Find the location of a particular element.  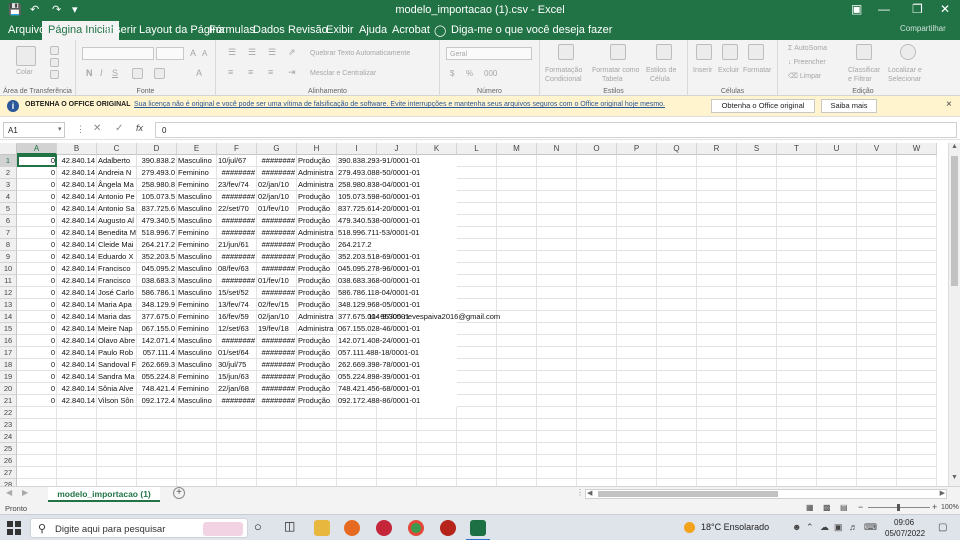

cell-e23 is located at coordinates (197, 425).